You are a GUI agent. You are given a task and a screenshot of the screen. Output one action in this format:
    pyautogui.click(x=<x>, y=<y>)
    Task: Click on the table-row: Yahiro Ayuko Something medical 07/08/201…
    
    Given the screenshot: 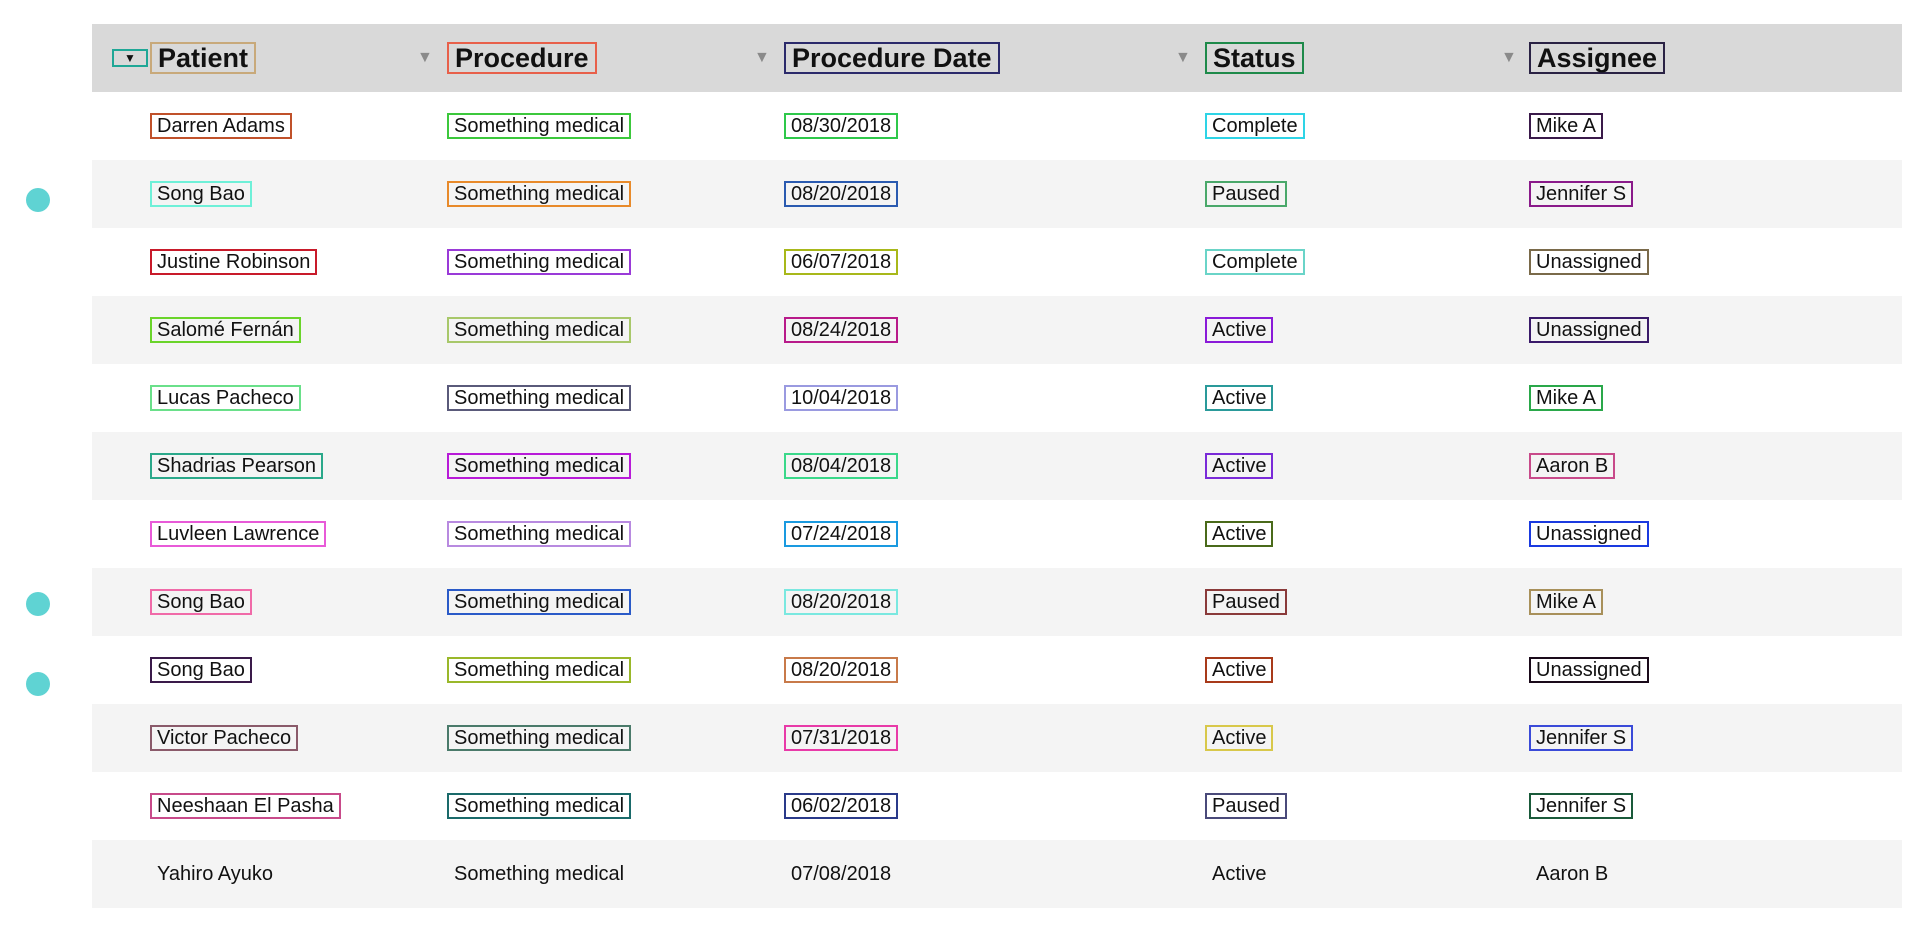 What is the action you would take?
    pyautogui.click(x=997, y=874)
    